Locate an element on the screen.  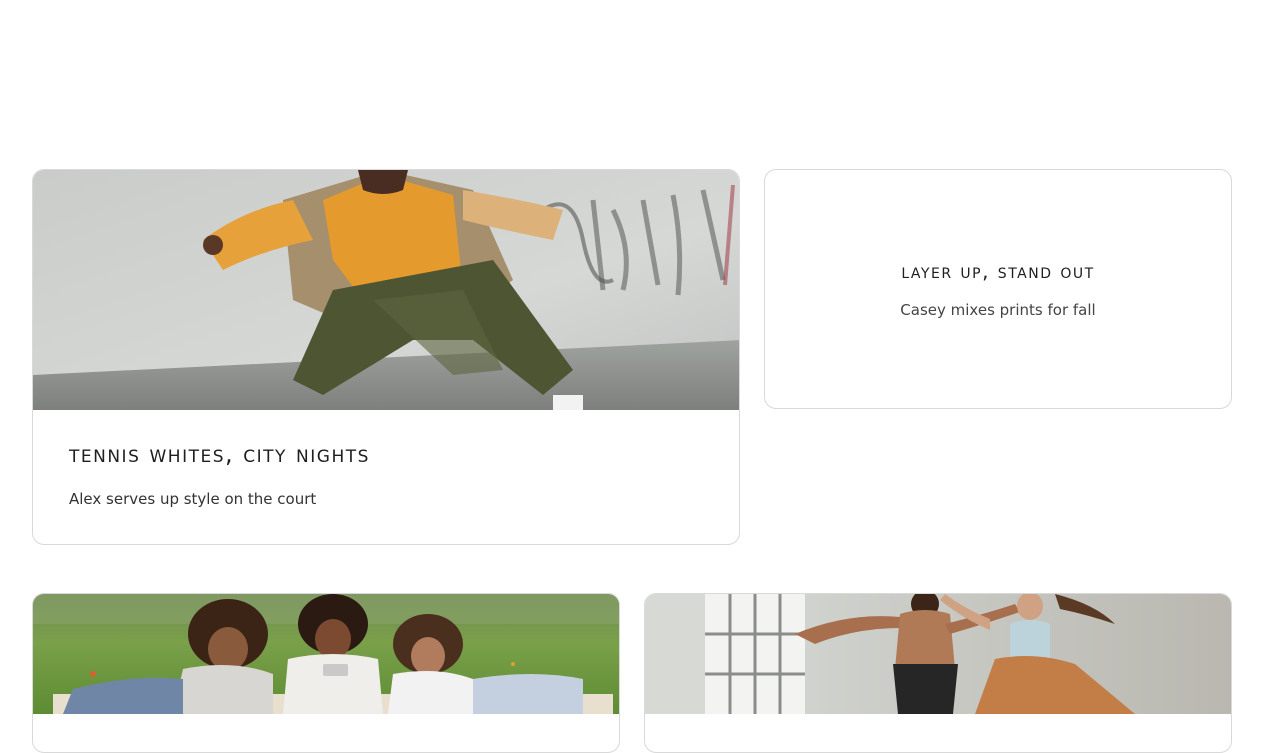
story-card-friends is located at coordinates (326, 673).